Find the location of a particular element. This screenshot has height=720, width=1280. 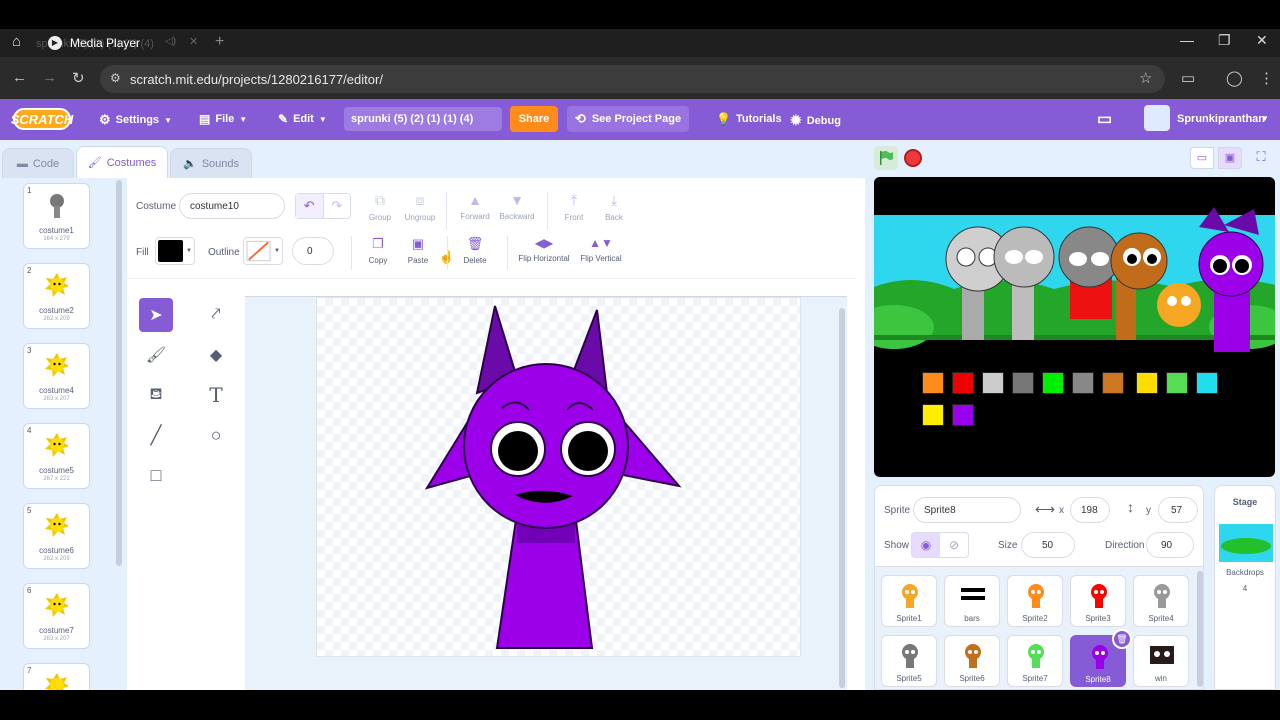

sprite-card: Sprite1 is located at coordinates (909, 601).